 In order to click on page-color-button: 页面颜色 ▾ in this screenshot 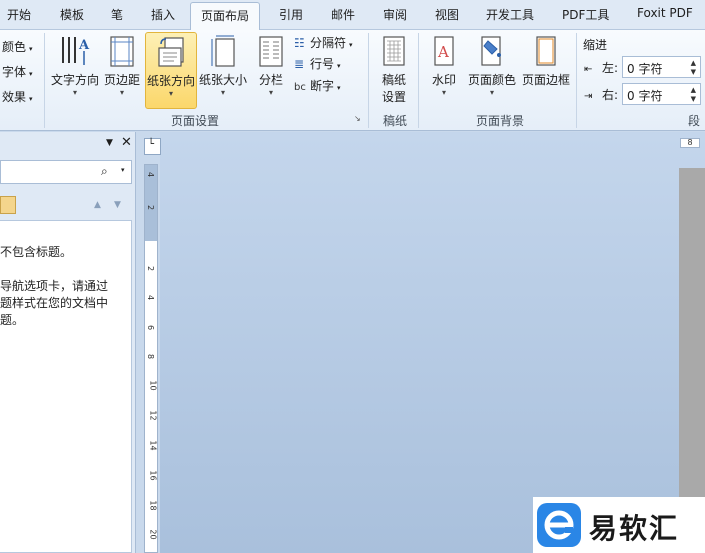, I will do `click(492, 69)`.